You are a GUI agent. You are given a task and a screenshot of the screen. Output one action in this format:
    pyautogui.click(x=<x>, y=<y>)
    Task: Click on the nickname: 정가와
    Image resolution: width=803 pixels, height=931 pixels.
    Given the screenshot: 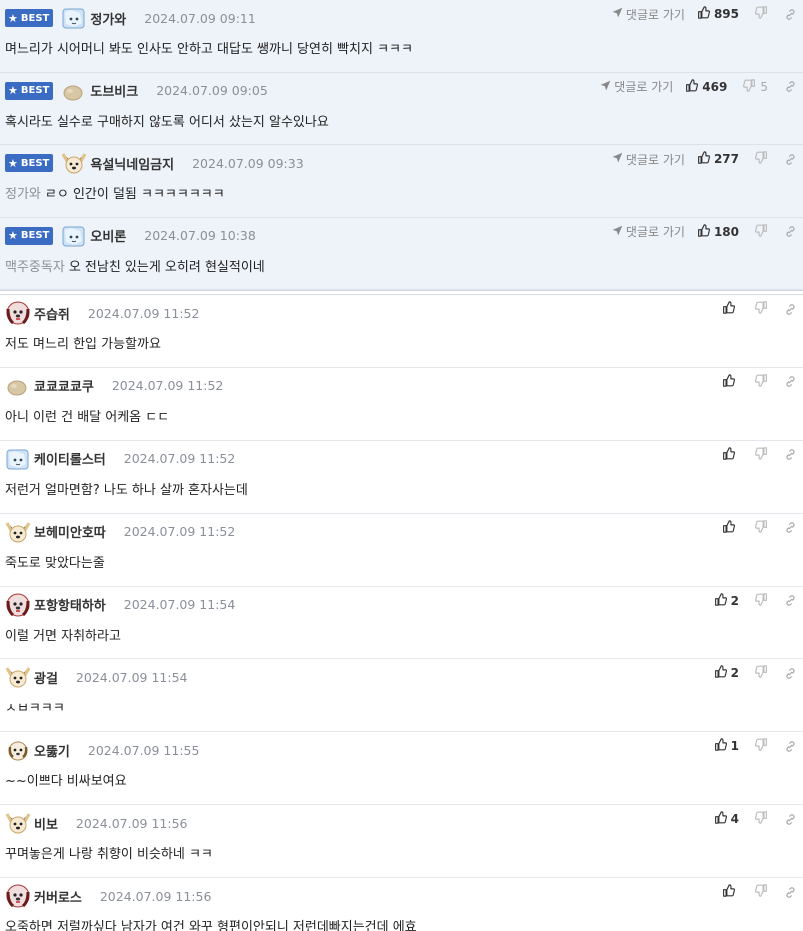 What is the action you would take?
    pyautogui.click(x=108, y=18)
    